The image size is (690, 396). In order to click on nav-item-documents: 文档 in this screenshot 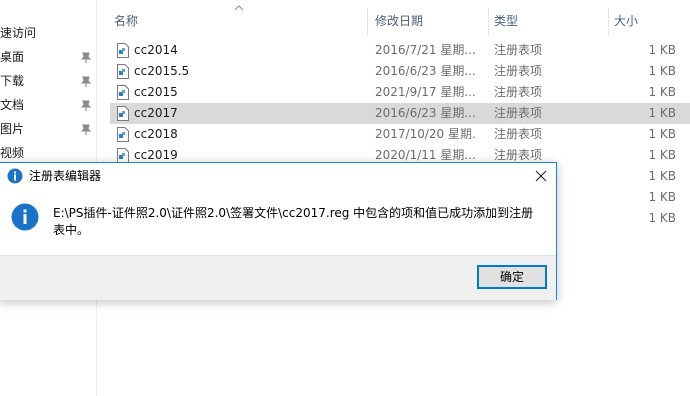, I will do `click(48, 105)`.